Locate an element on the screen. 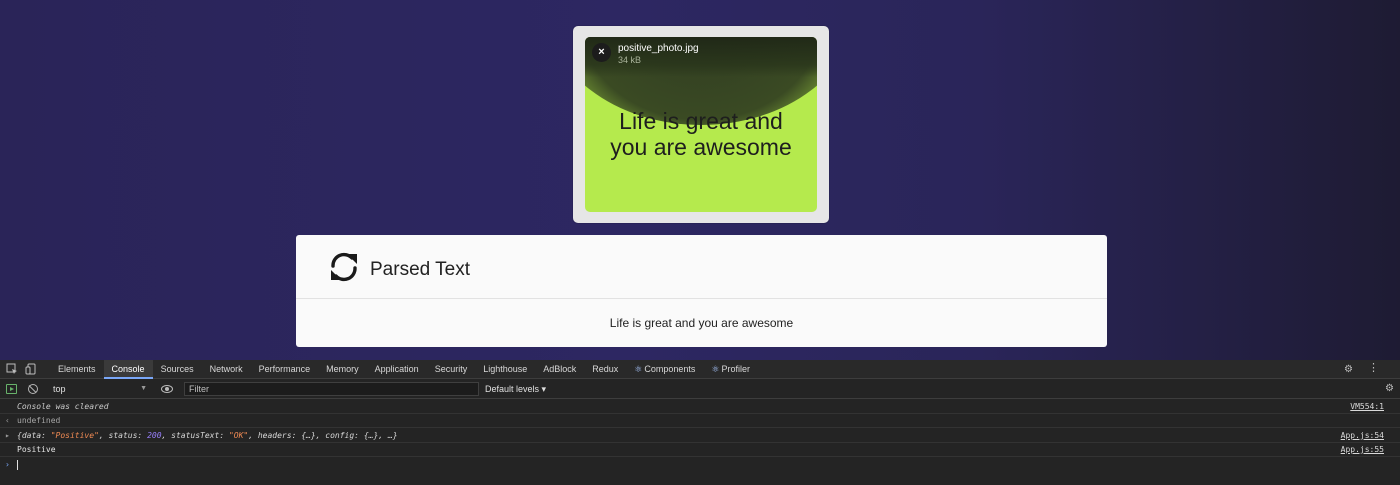  device-toolbar-icon is located at coordinates (31, 369).